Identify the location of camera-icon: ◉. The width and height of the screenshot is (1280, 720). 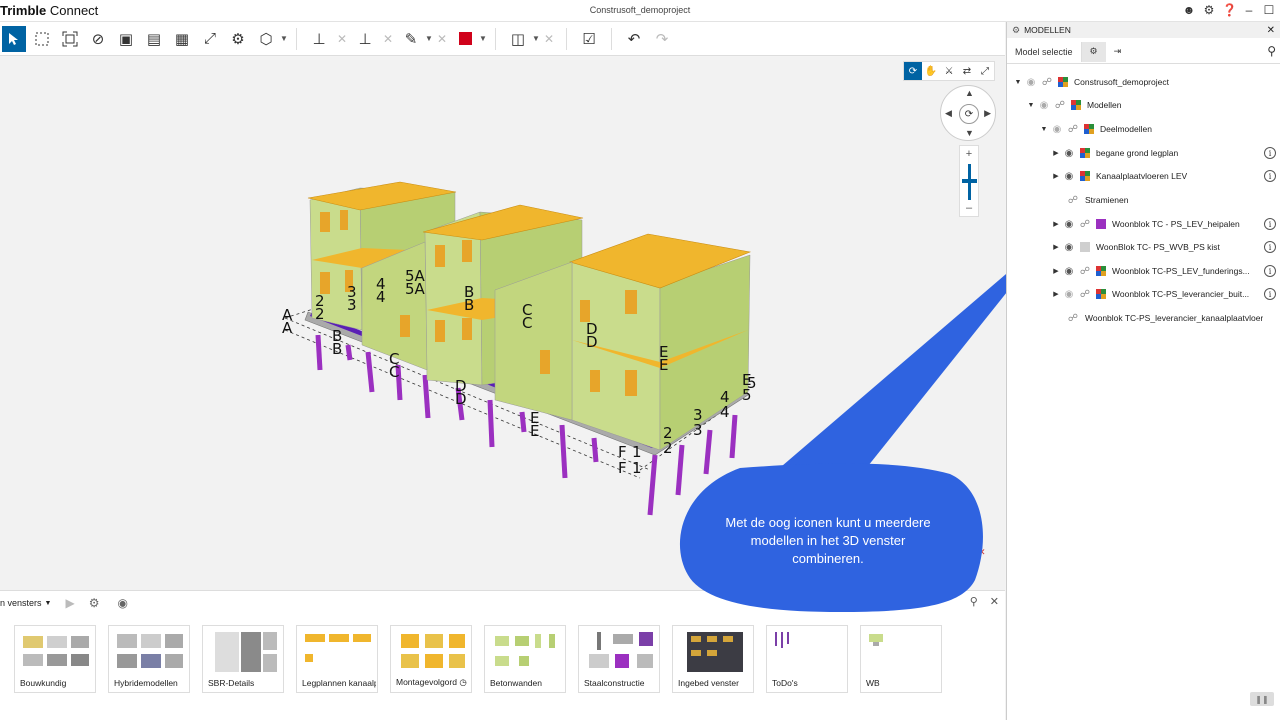
(122, 603).